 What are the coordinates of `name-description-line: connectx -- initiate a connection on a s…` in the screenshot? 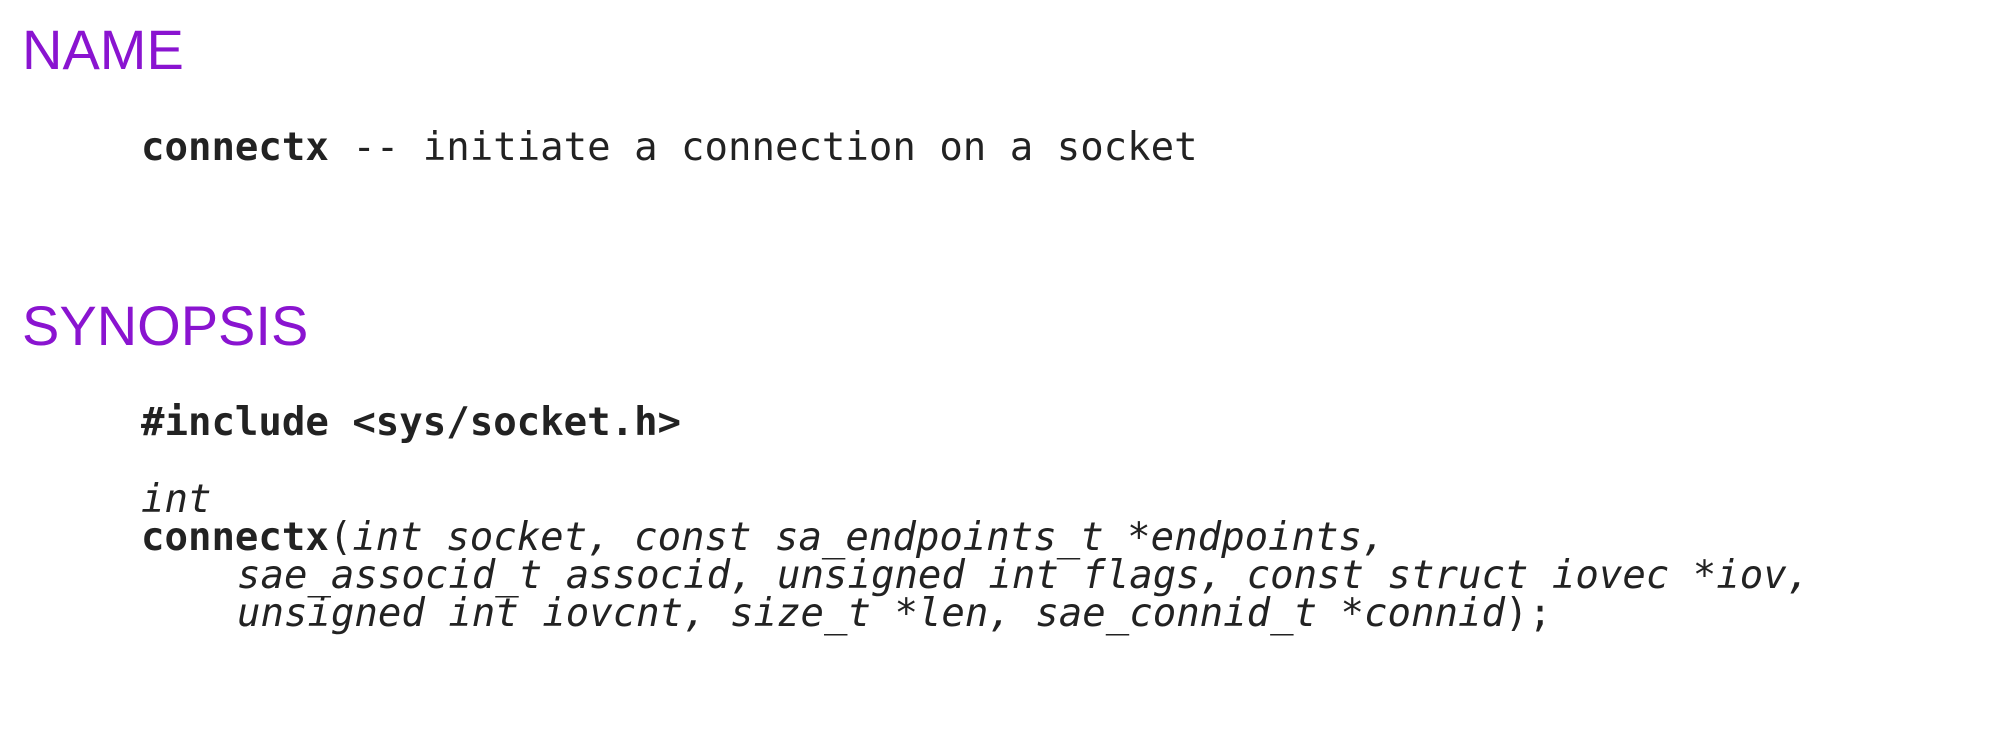 It's located at (669, 147).